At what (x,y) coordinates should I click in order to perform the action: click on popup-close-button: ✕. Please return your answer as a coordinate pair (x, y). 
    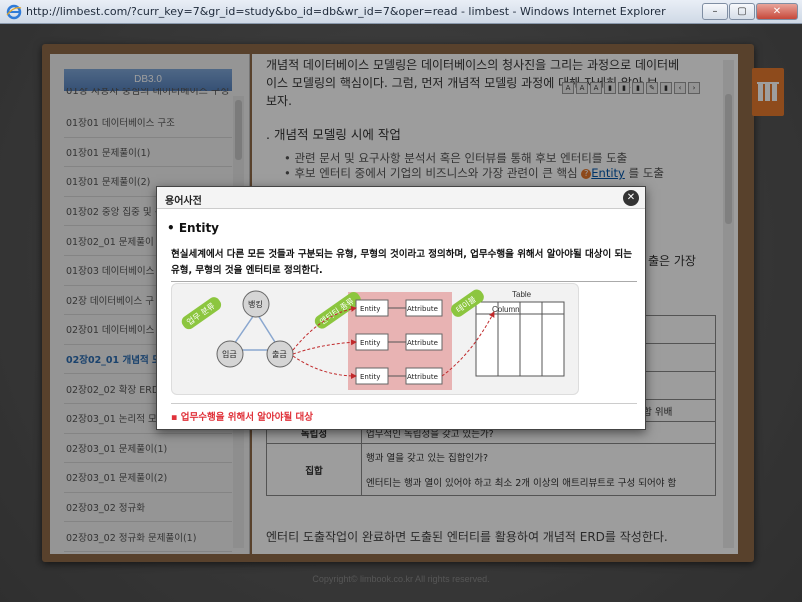
    Looking at the image, I should click on (631, 198).